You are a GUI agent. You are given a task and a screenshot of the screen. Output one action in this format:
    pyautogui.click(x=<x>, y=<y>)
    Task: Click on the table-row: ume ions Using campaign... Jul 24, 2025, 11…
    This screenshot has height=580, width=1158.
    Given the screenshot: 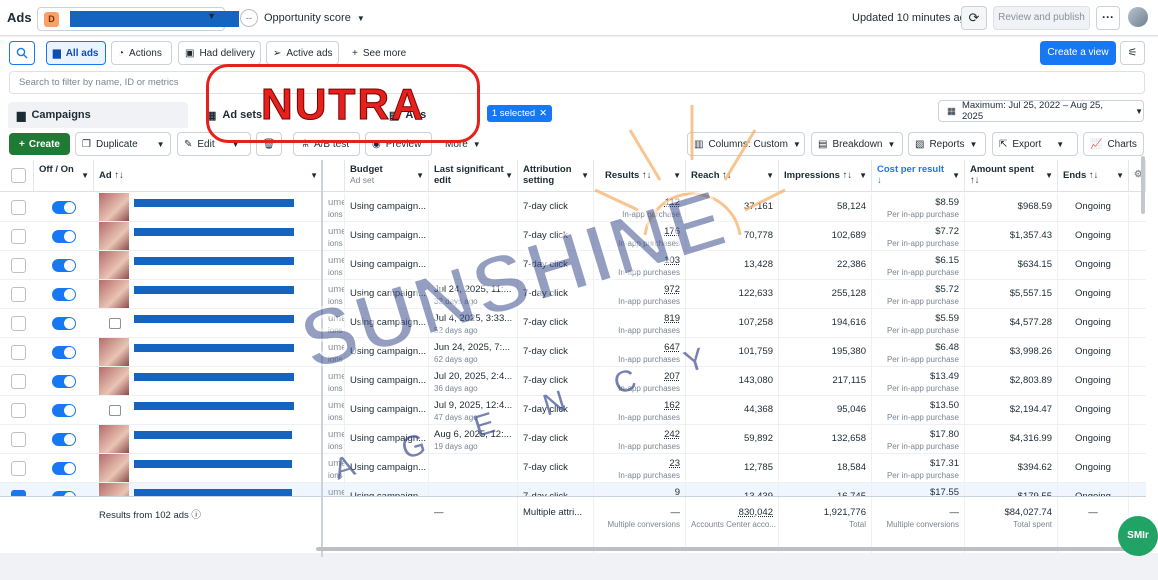 What is the action you would take?
    pyautogui.click(x=573, y=294)
    